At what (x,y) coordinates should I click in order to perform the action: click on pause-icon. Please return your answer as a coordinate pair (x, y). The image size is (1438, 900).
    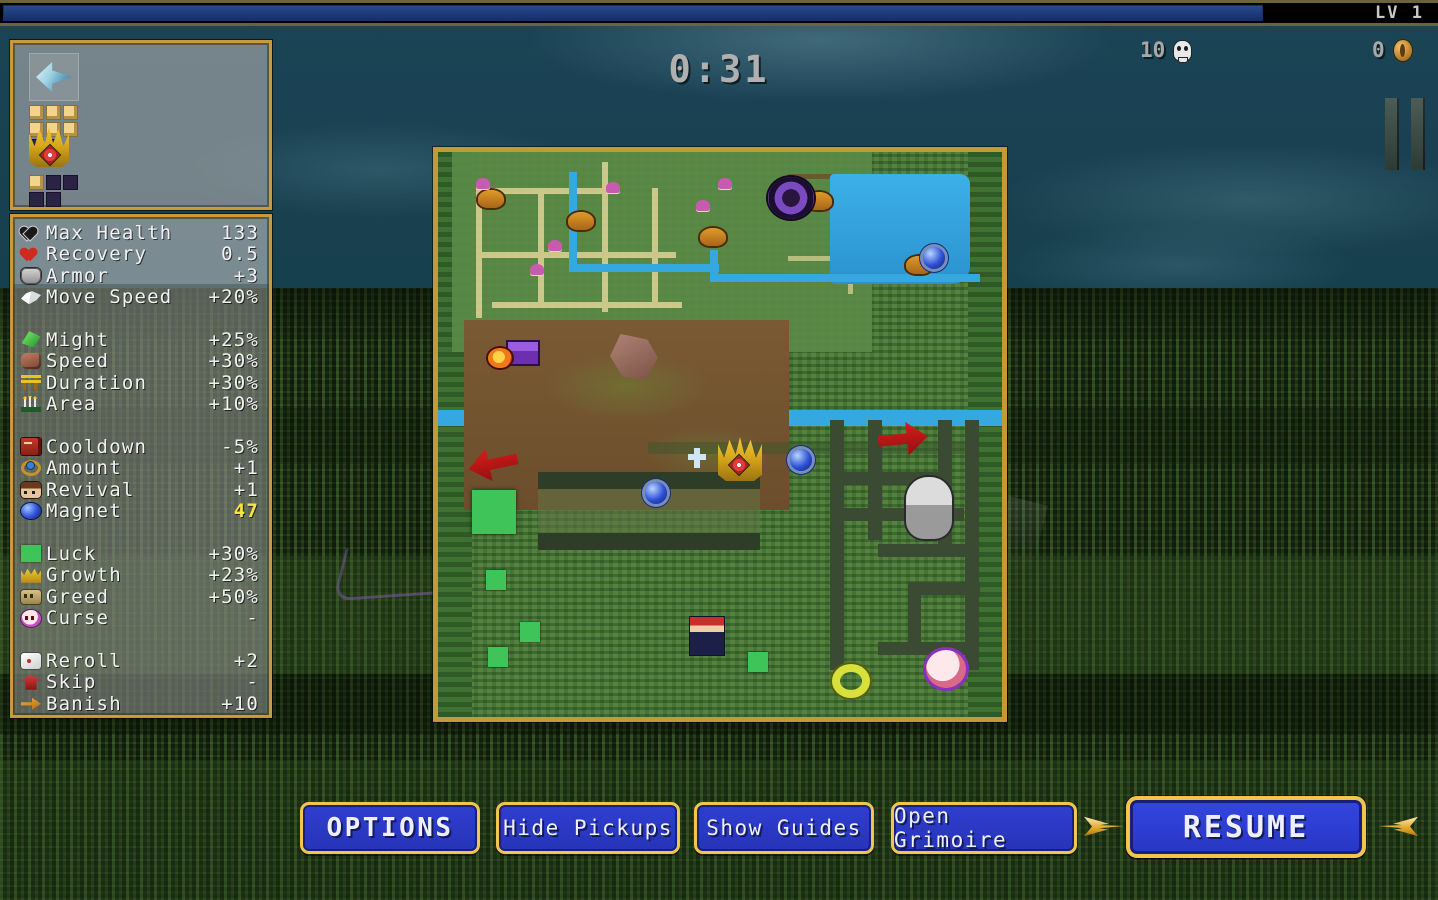
    Looking at the image, I should click on (1406, 134).